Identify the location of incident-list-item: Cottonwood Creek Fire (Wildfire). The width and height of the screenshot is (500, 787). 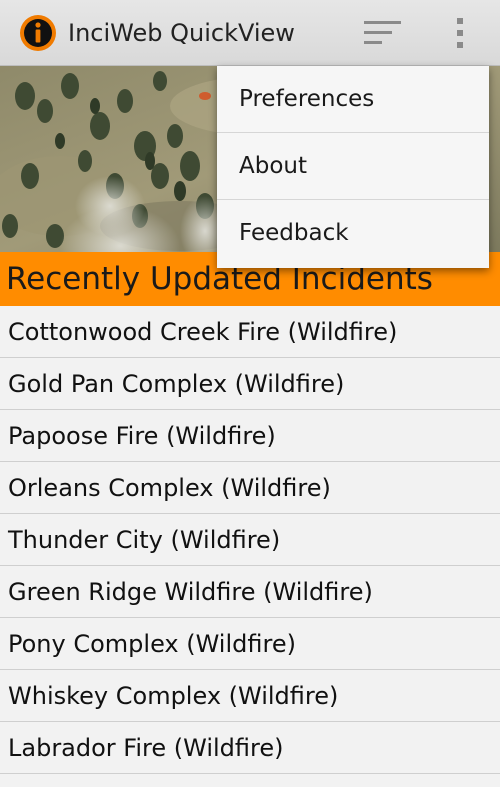
(250, 332).